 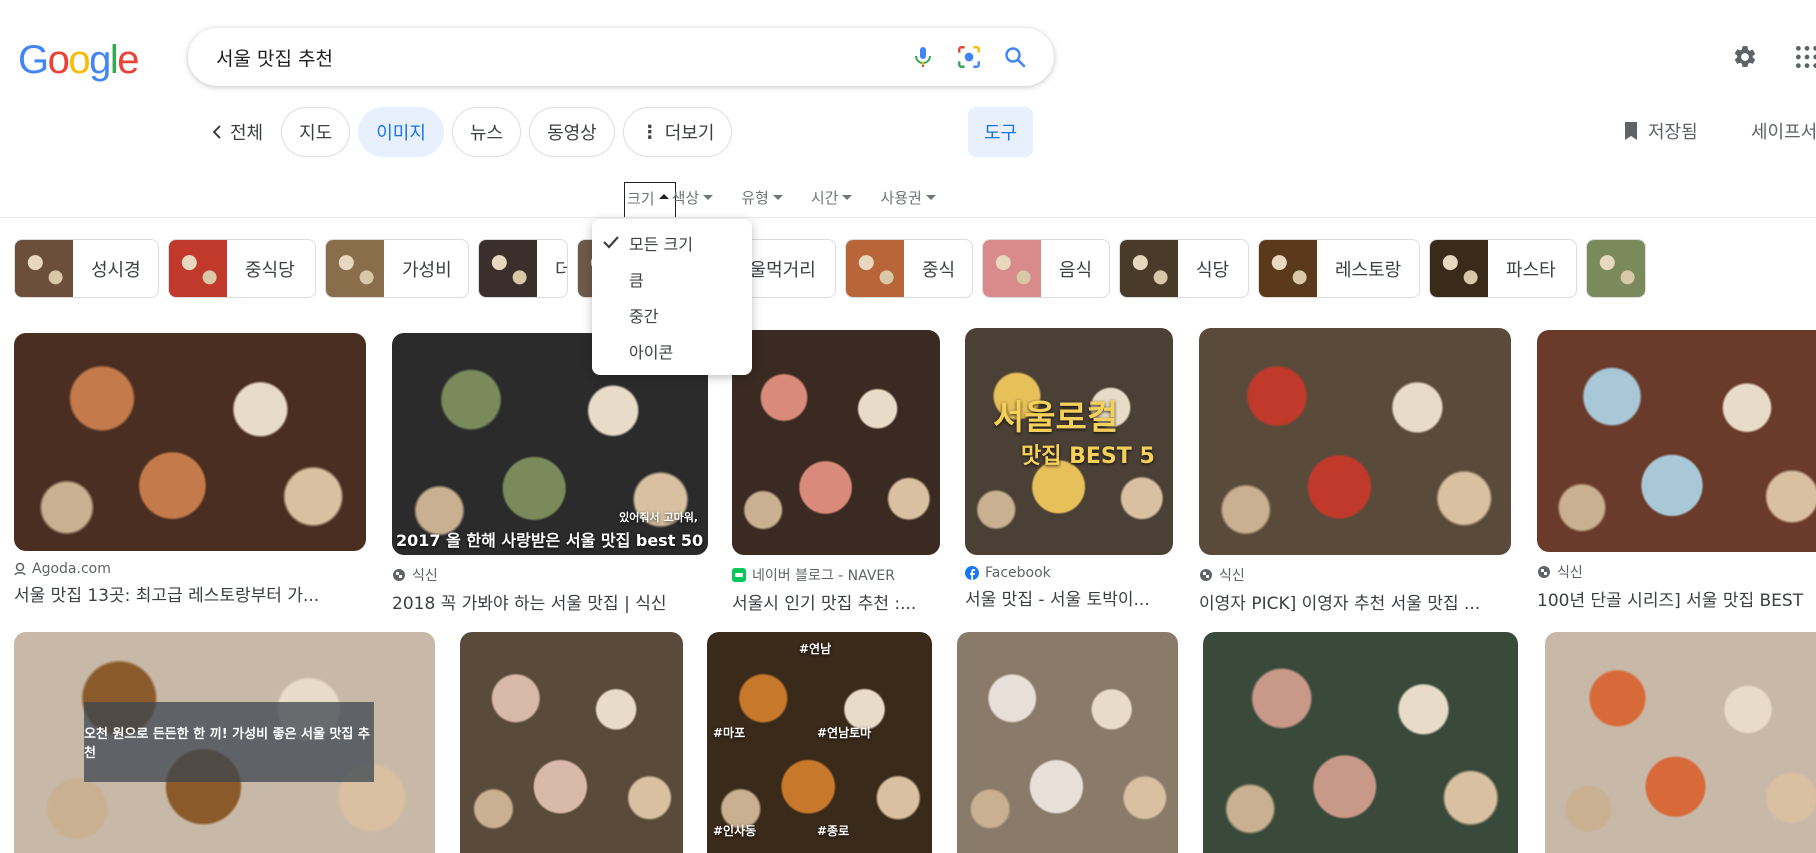 I want to click on mic-icon, so click(x=923, y=57).